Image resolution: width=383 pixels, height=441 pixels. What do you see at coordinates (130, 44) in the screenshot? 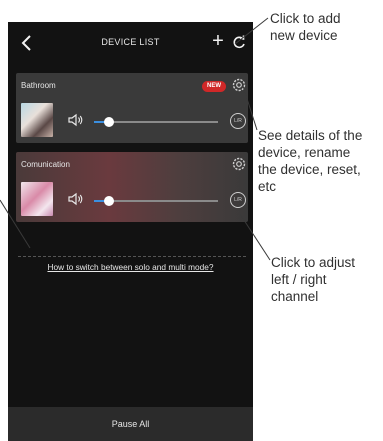
I see `top-bar: DEVICE LIST +` at bounding box center [130, 44].